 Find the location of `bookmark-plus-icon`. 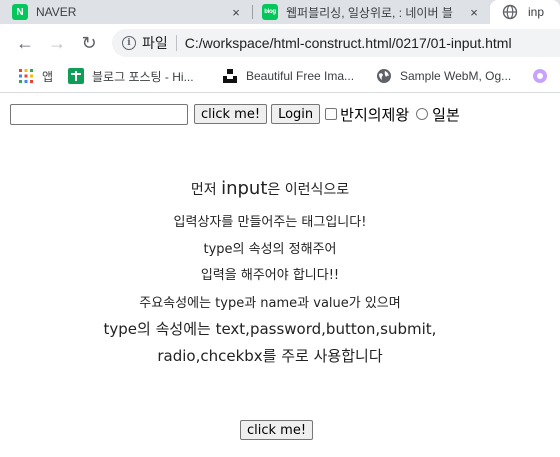

bookmark-plus-icon is located at coordinates (76, 76).